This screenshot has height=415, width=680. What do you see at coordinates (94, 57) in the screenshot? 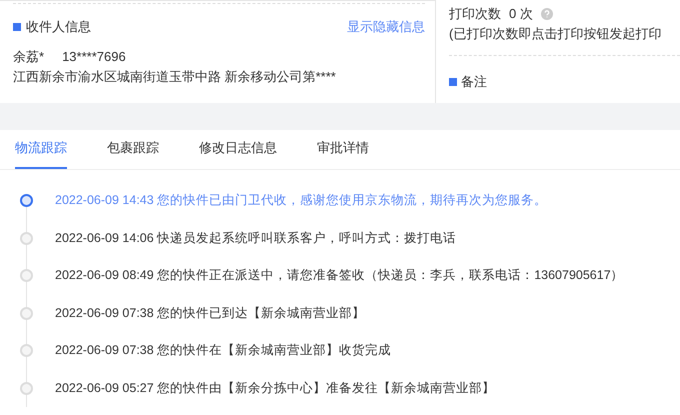
I see `recipient-phone: 13****7696` at bounding box center [94, 57].